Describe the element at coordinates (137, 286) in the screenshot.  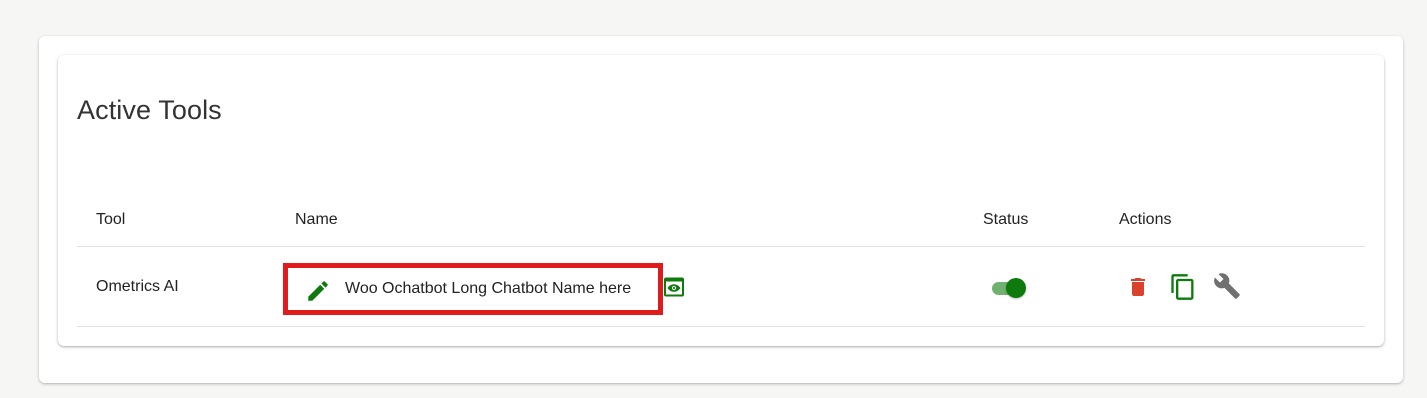
I see `tool-cell: Ometrics AI` at that location.